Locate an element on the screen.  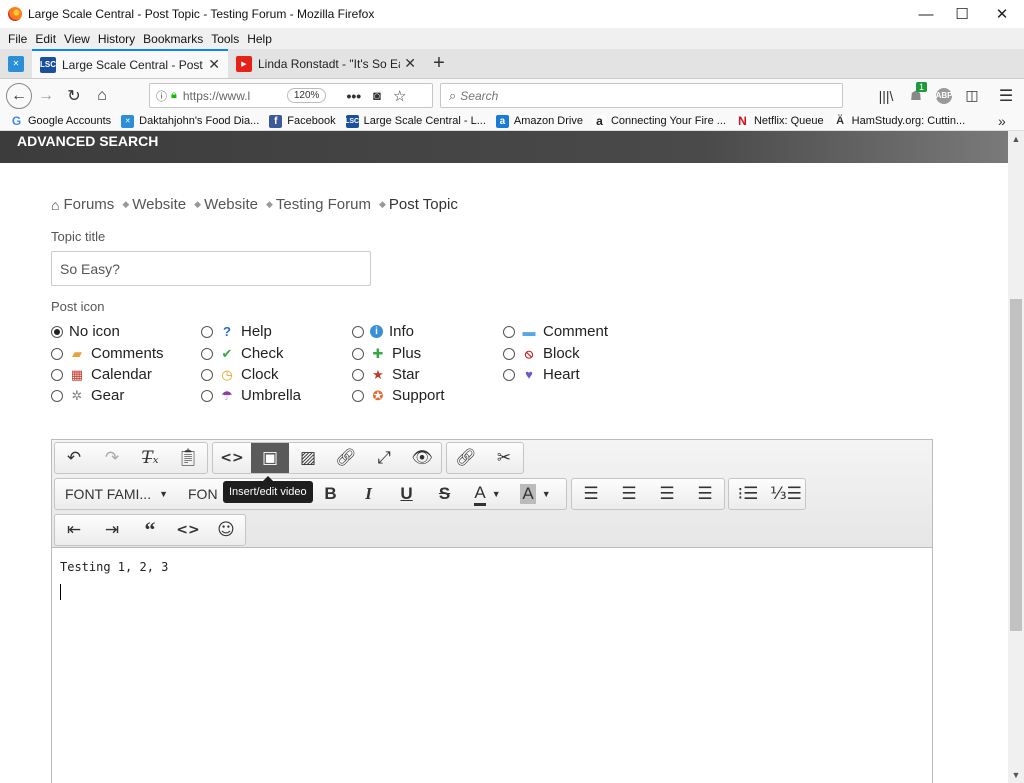
align-right-icon: ☰ is located at coordinates (667, 494).